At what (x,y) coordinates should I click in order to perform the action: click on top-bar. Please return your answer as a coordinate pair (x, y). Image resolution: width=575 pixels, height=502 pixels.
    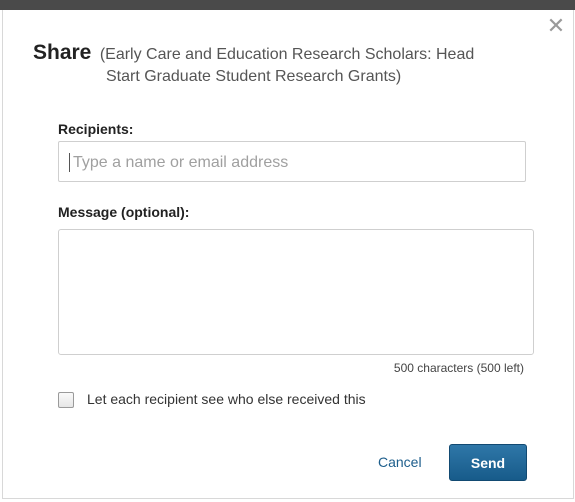
    Looking at the image, I should click on (287, 5).